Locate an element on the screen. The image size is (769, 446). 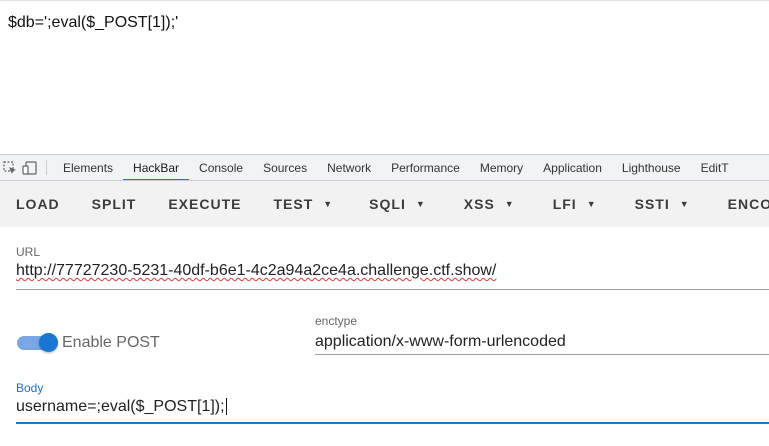
sqli-label: SQLI is located at coordinates (387, 204).